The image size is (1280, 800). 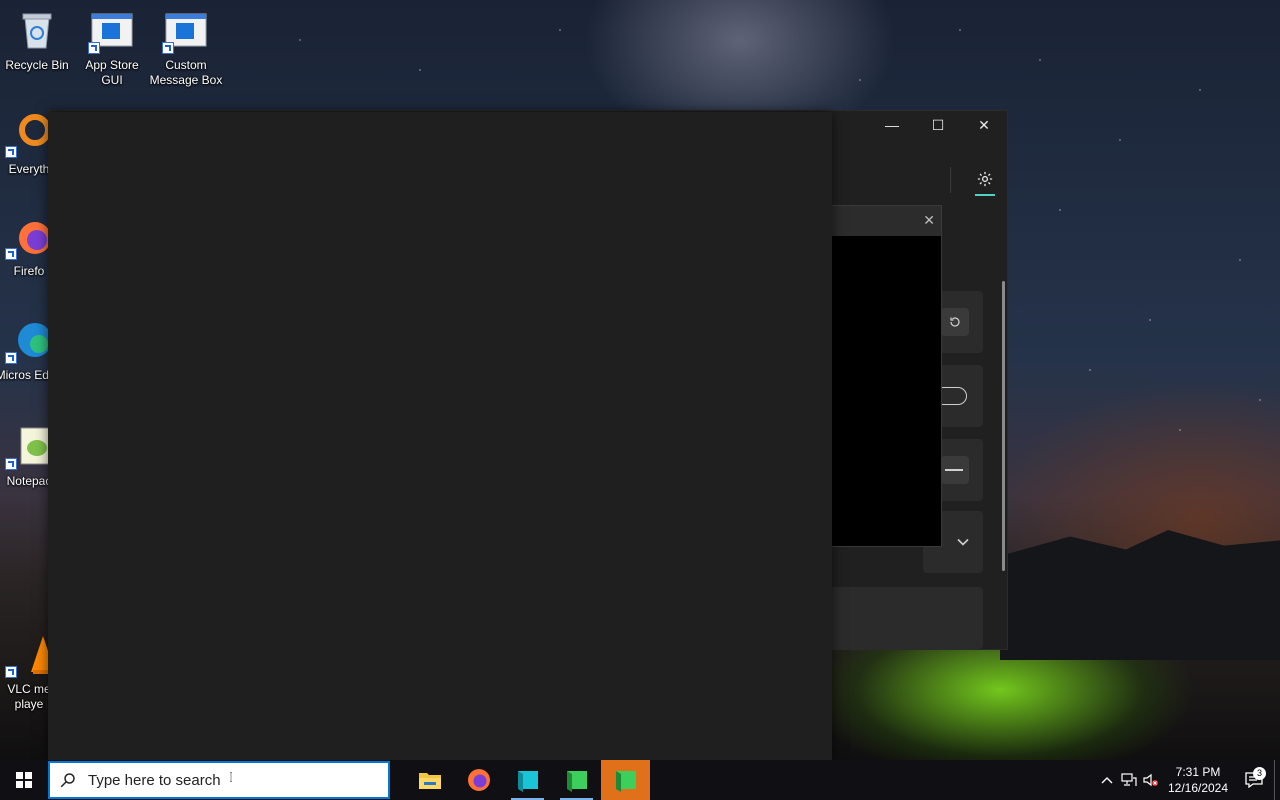 I want to click on windows-logo-icon, so click(x=24, y=780).